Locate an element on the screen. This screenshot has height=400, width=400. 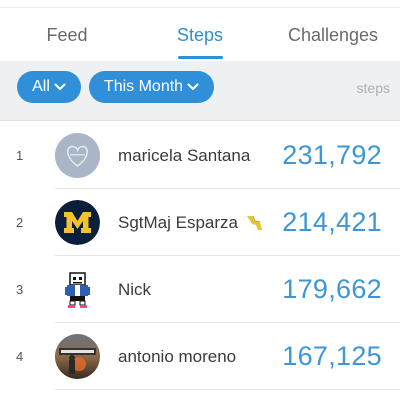
period-filter-label: This Month is located at coordinates (143, 86).